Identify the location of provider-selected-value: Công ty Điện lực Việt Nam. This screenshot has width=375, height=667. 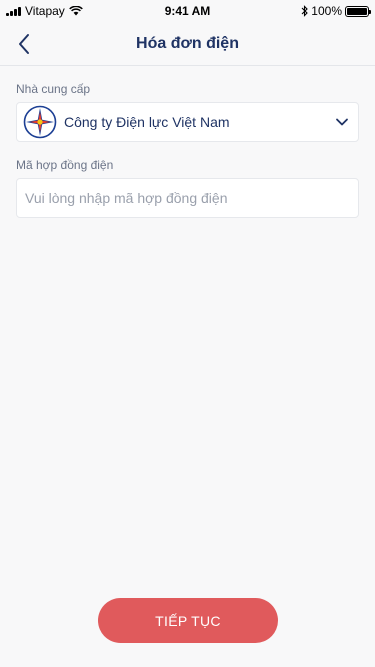
(147, 122).